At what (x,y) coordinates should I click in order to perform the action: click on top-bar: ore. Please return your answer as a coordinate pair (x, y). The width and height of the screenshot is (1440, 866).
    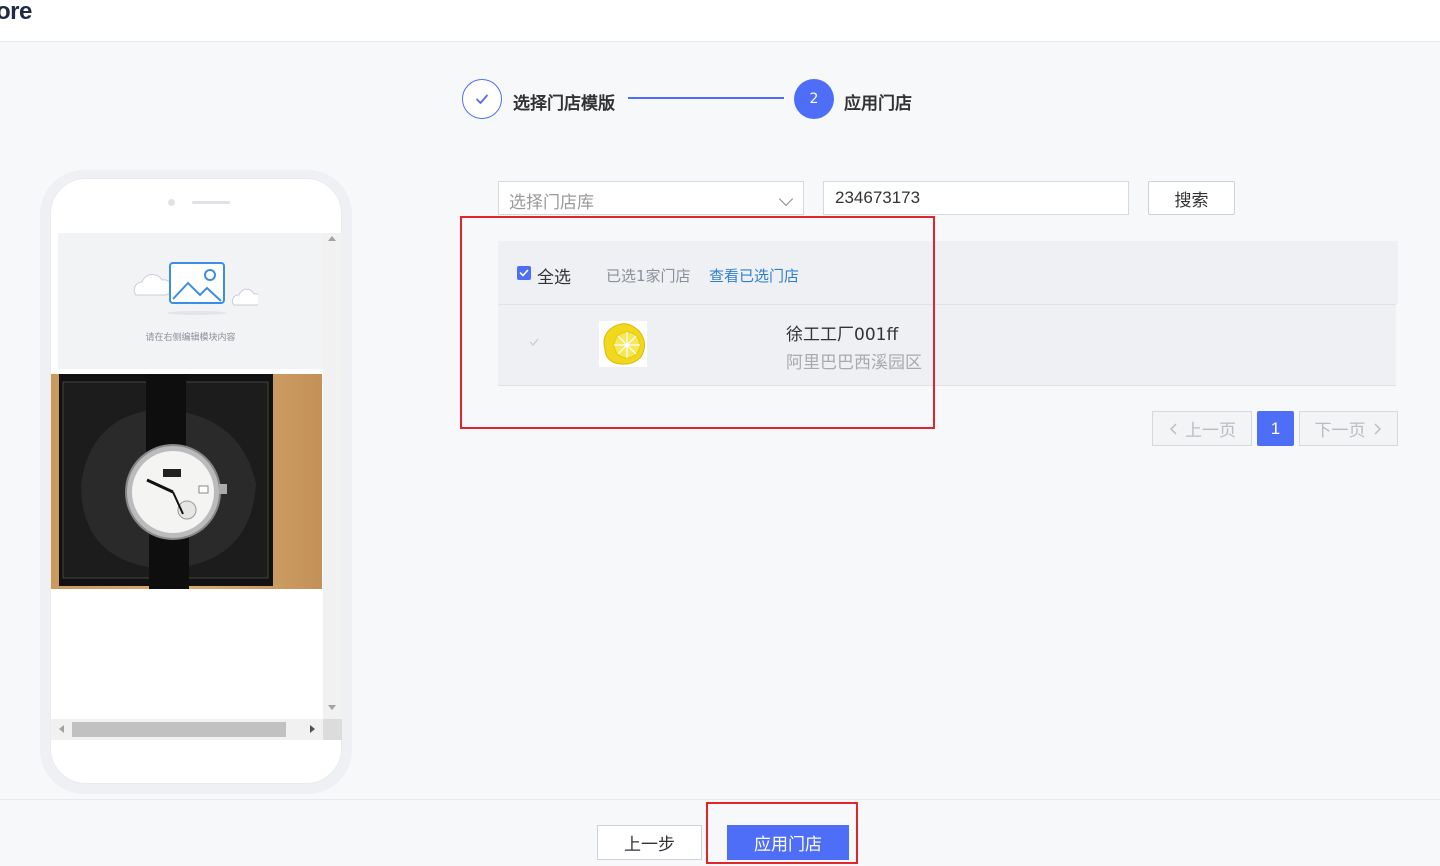
    Looking at the image, I should click on (720, 21).